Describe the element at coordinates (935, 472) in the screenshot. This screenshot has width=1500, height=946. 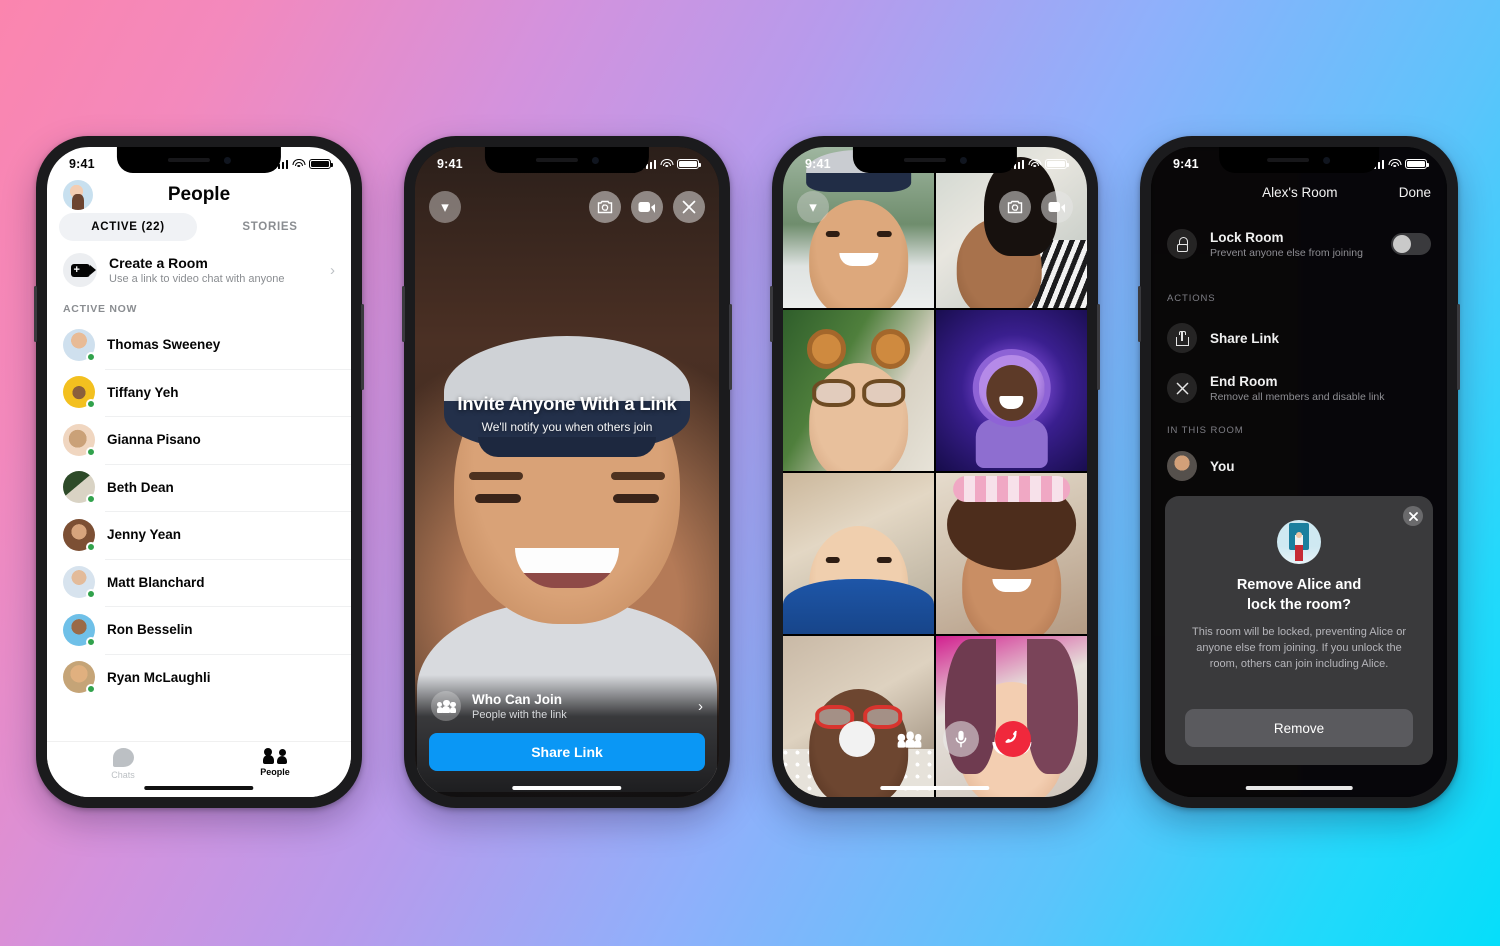
I see `participant-grid` at that location.